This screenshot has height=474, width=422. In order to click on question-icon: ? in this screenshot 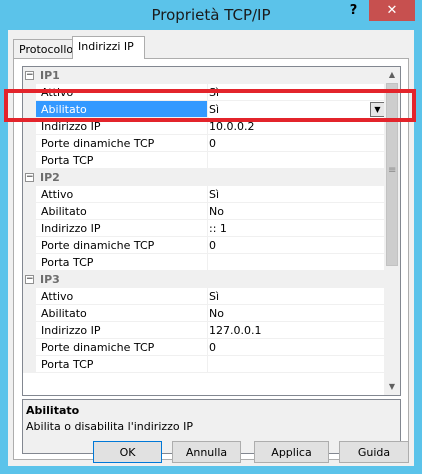, I will do `click(353, 10)`.